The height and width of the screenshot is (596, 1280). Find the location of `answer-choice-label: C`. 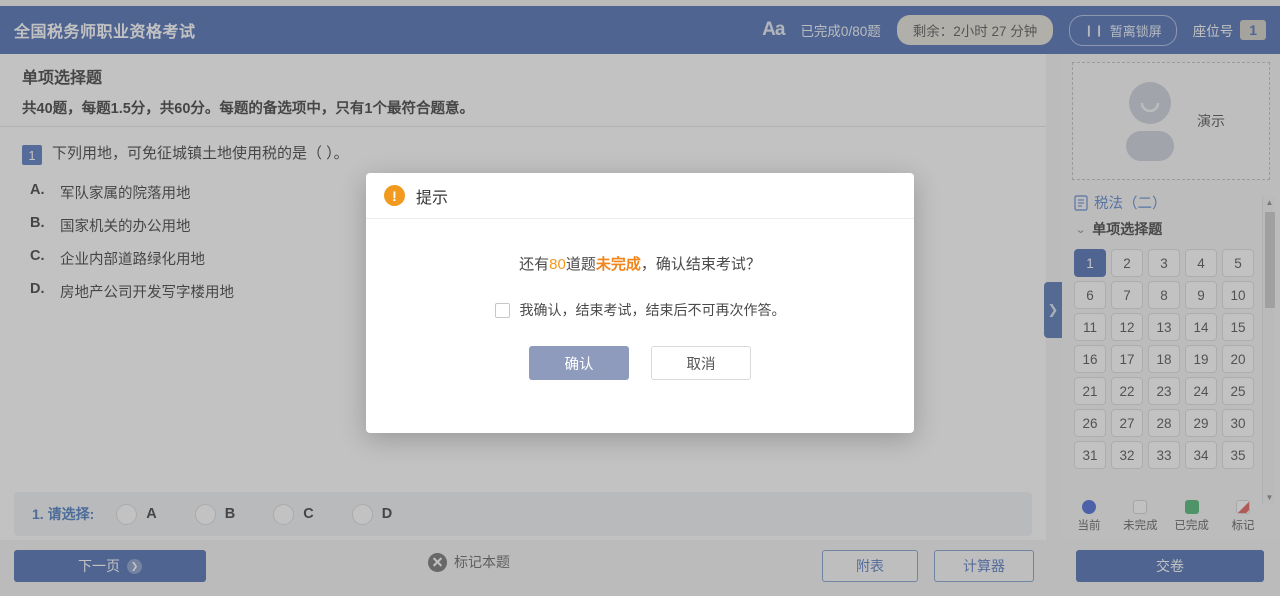

answer-choice-label: C is located at coordinates (308, 514).